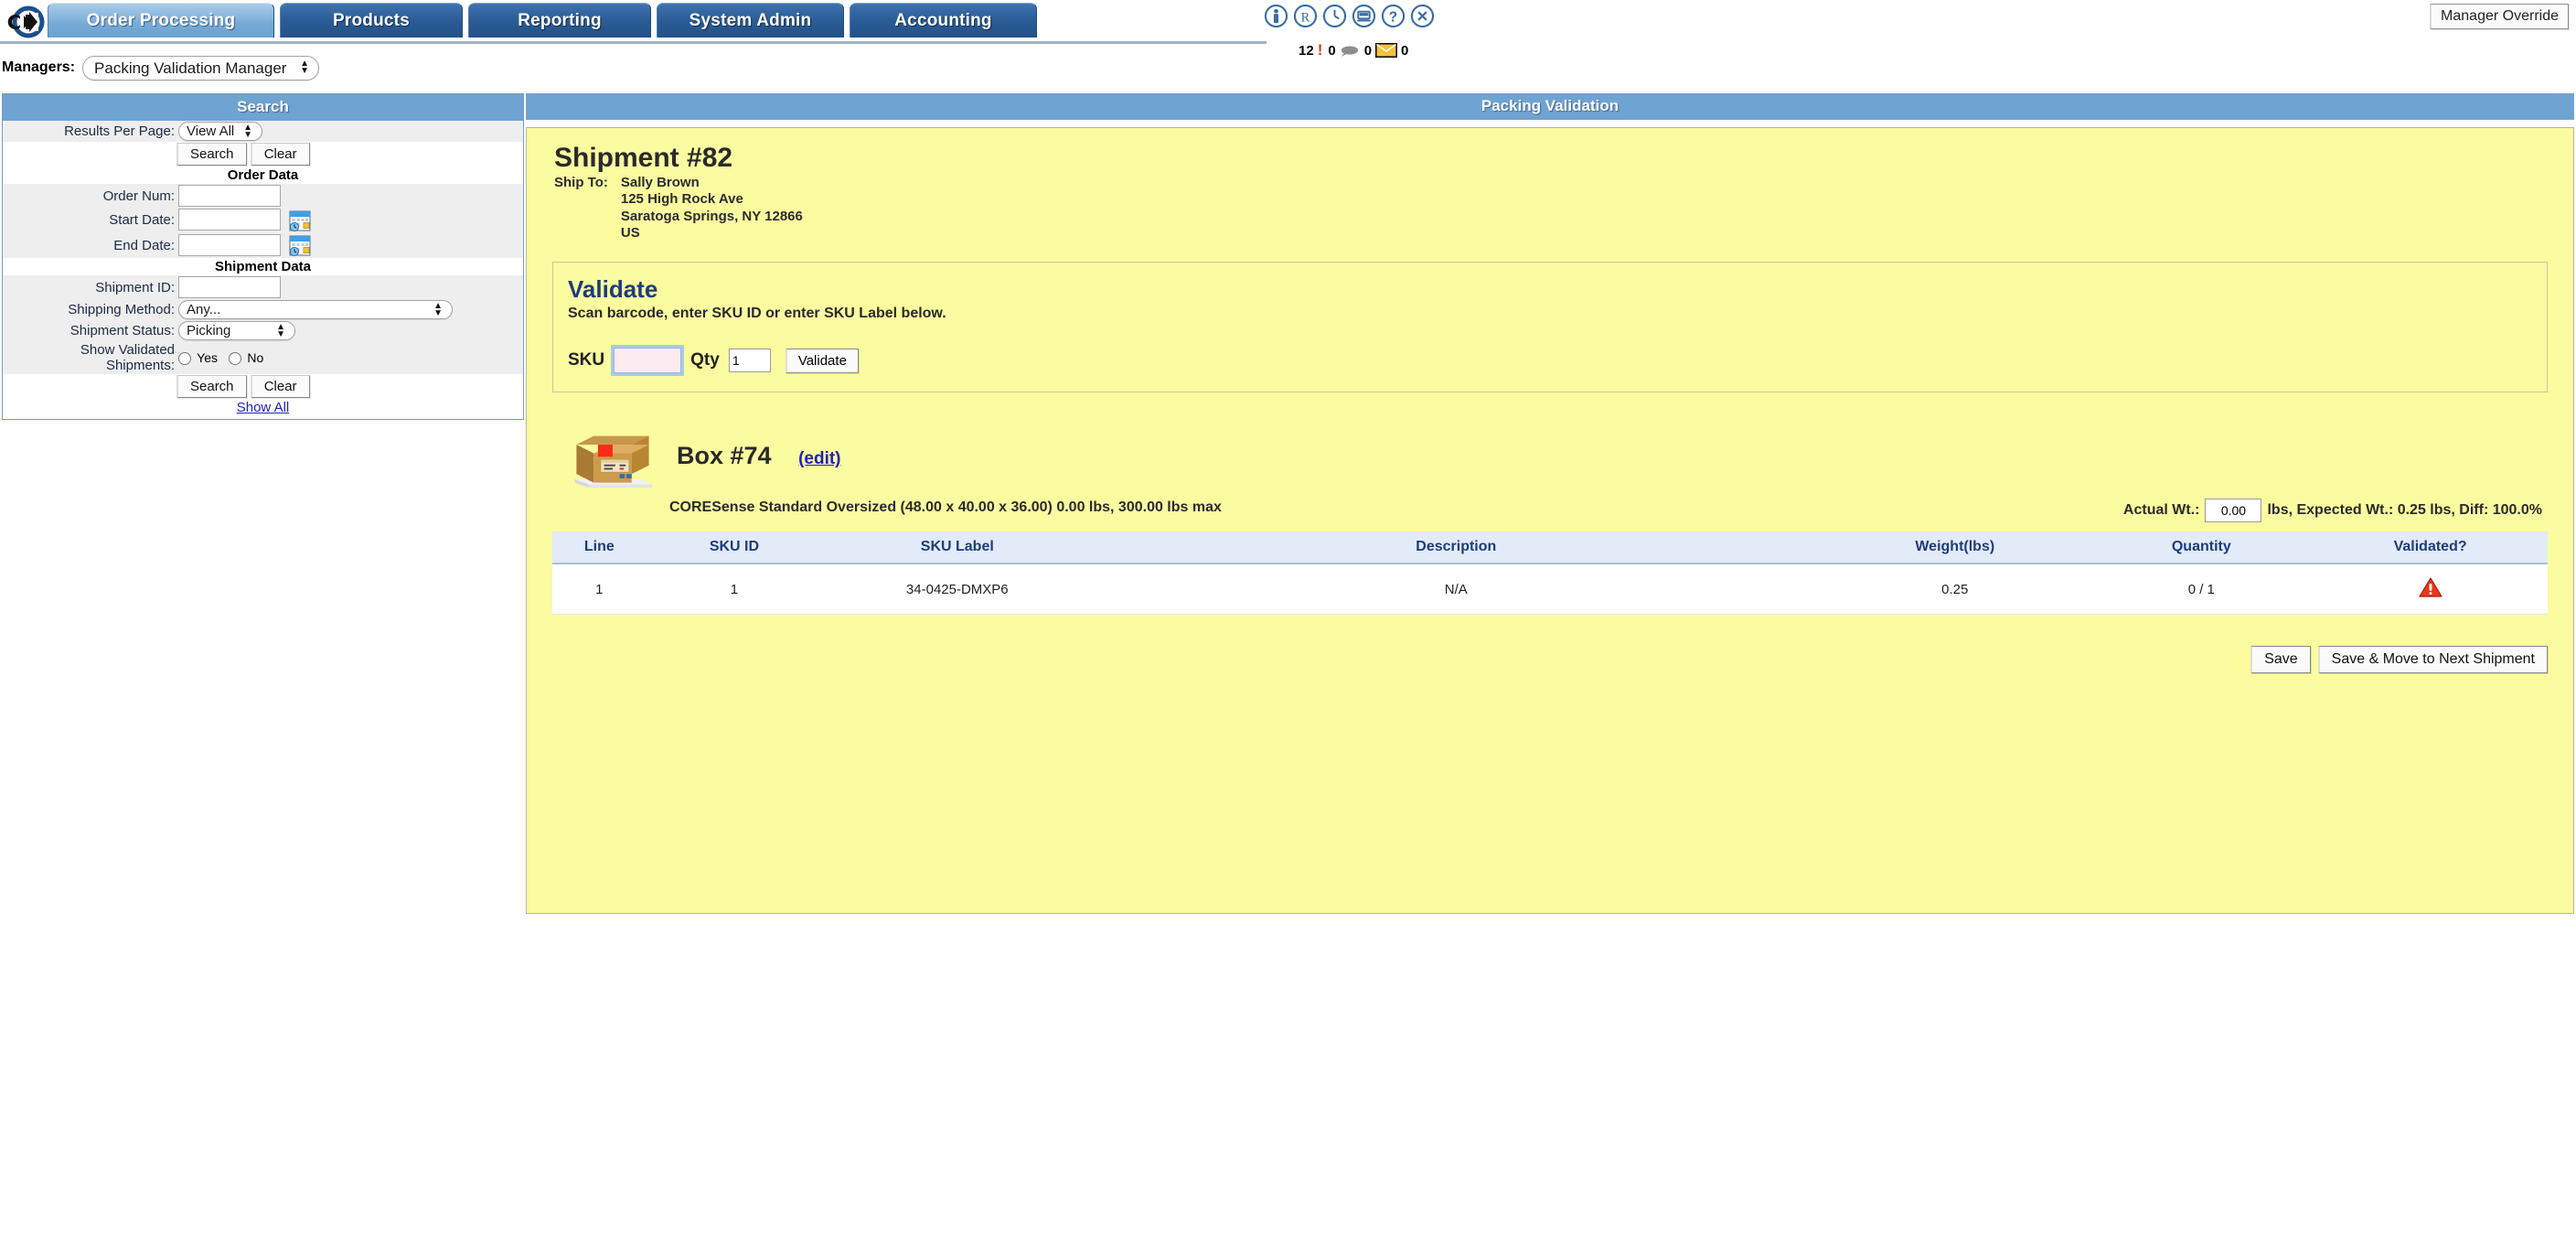 This screenshot has height=1256, width=2576. I want to click on show-validated-yes-radio, so click(184, 358).